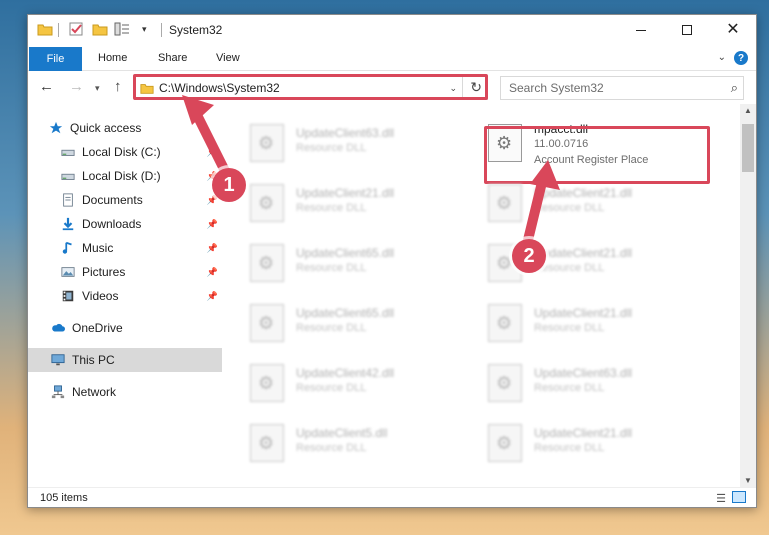 The height and width of the screenshot is (535, 769). I want to click on title-bar: ▾ System32 ✕, so click(392, 30).